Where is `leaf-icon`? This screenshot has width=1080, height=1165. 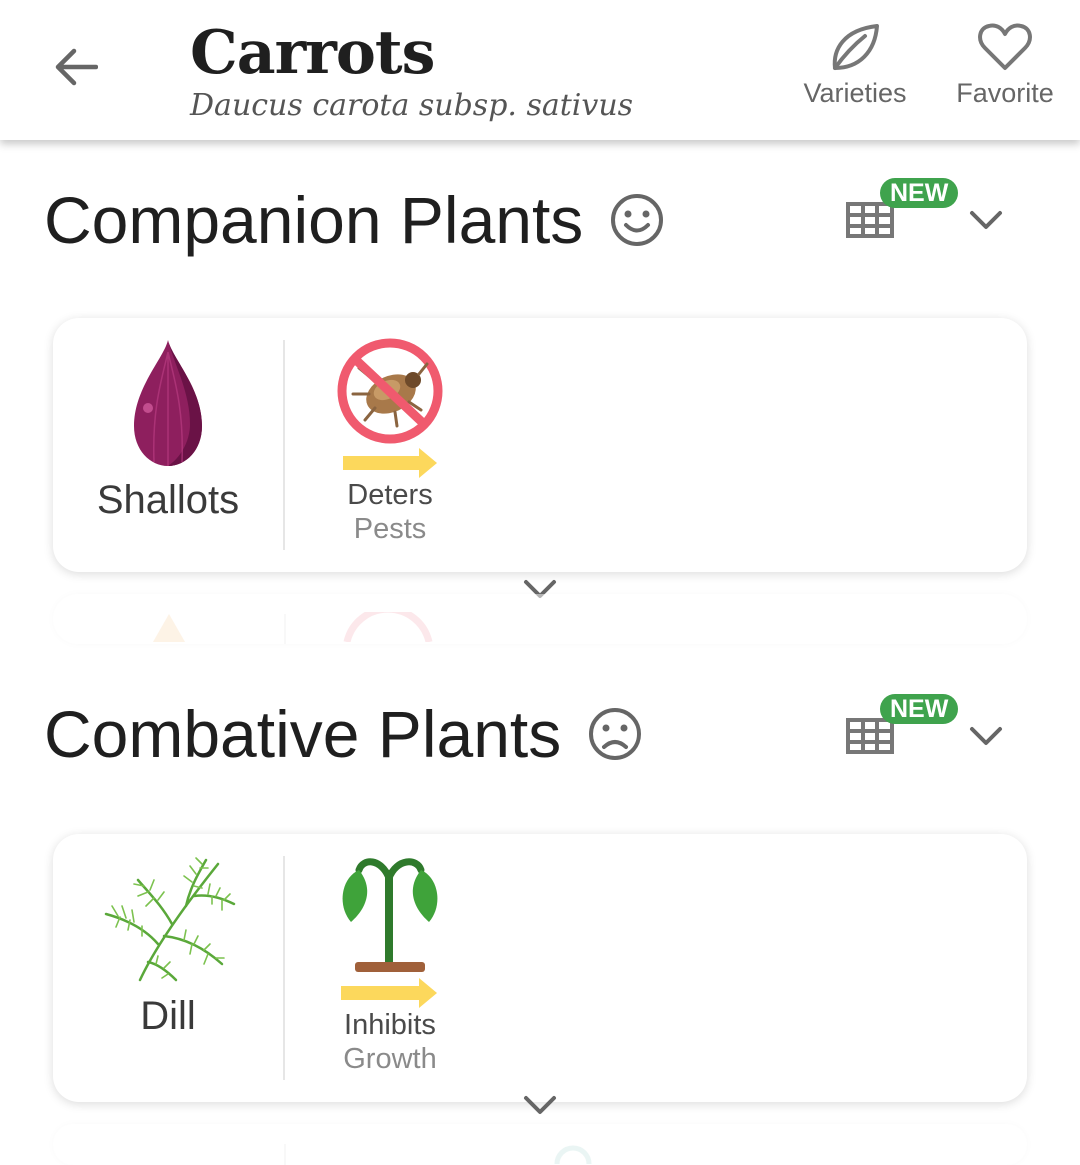
leaf-icon is located at coordinates (855, 47).